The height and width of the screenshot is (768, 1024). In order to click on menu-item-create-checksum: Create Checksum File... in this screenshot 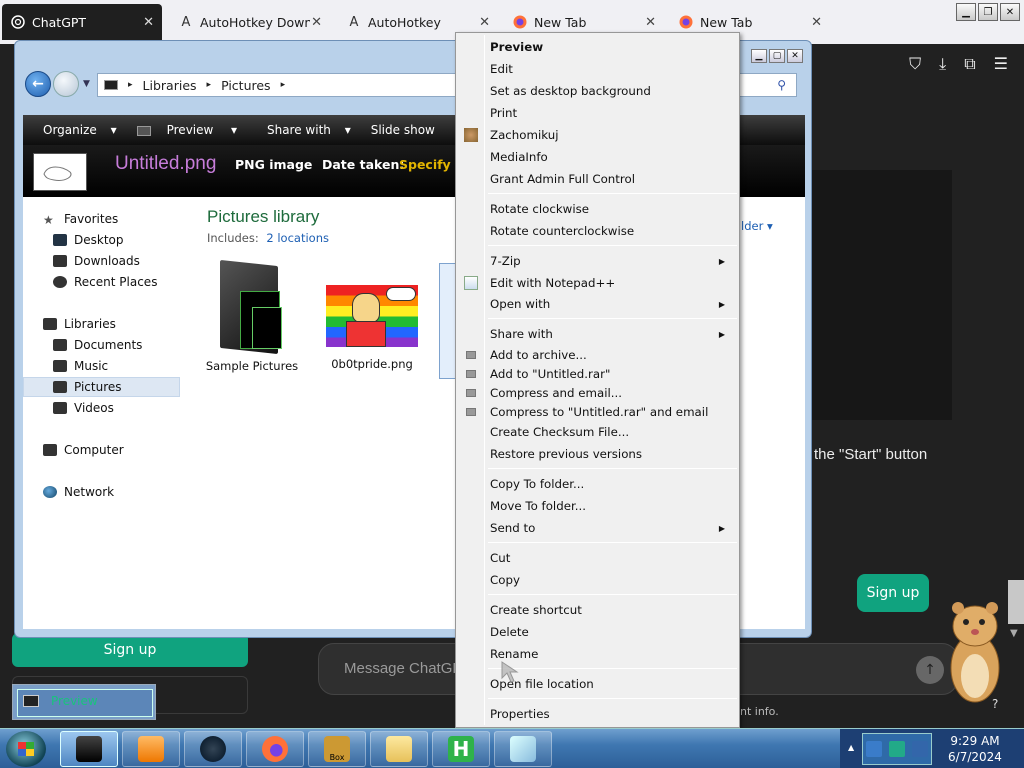, I will do `click(597, 432)`.